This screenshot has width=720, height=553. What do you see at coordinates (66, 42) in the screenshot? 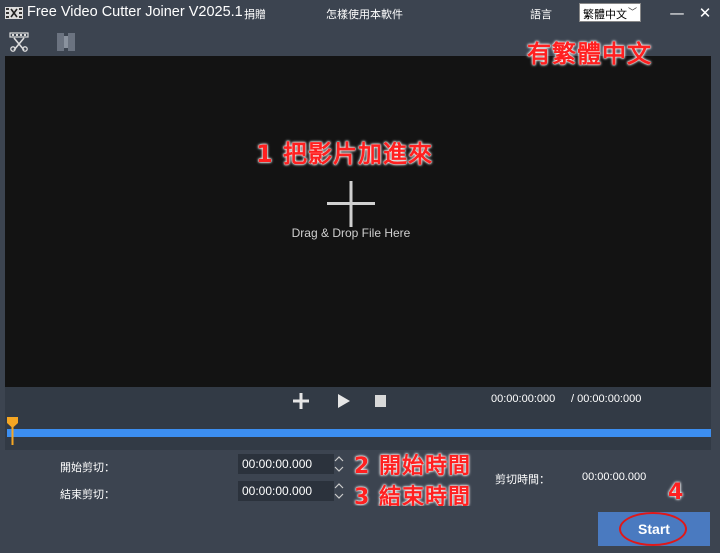
I see `film-join-icon` at bounding box center [66, 42].